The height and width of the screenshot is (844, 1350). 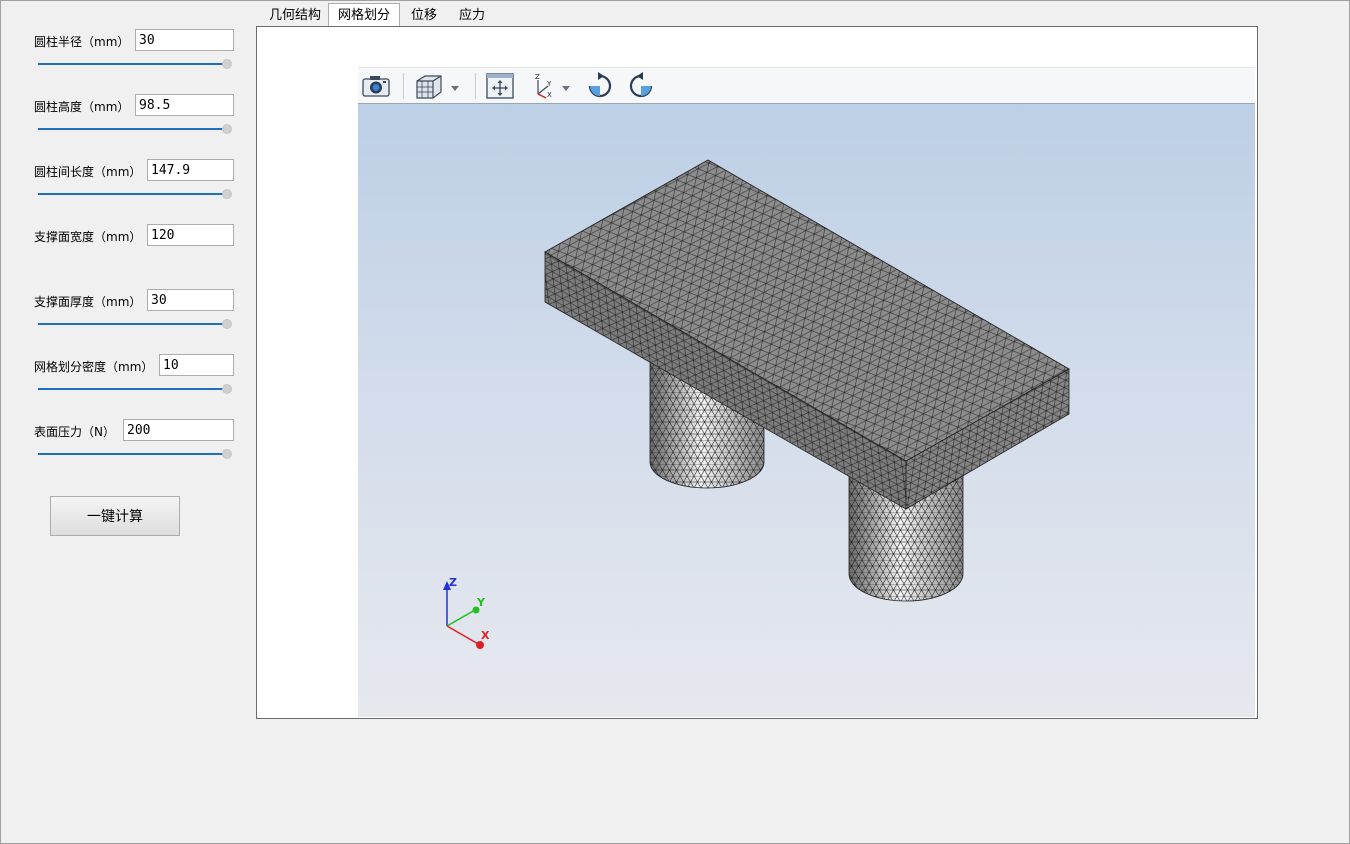 What do you see at coordinates (549, 84) in the screenshot?
I see `svg-text: Y` at bounding box center [549, 84].